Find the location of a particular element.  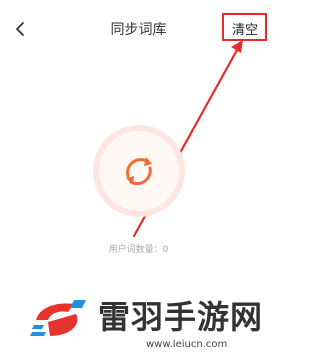

sync-icon is located at coordinates (139, 171).